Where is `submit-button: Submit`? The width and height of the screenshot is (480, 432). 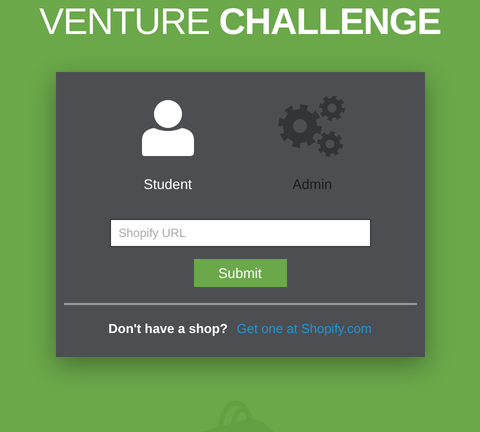 submit-button: Submit is located at coordinates (240, 273).